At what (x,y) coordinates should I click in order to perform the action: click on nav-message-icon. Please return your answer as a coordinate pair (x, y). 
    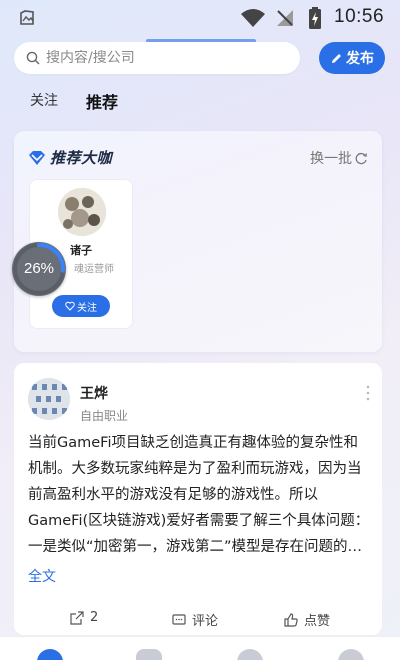
    Looking at the image, I should click on (250, 654).